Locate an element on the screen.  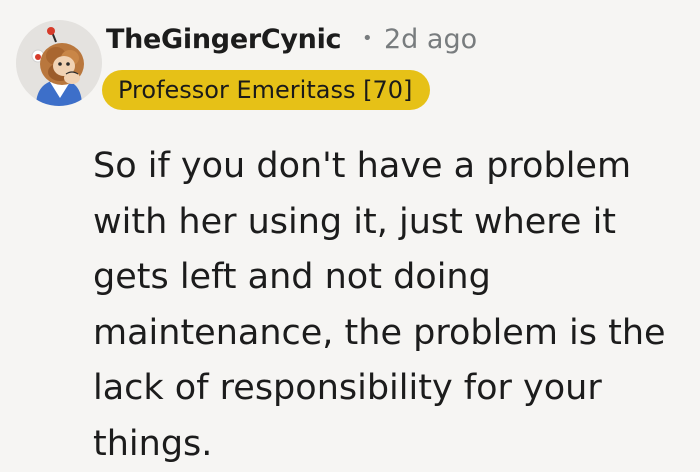
comment-timestamp: 2d ago is located at coordinates (430, 39).